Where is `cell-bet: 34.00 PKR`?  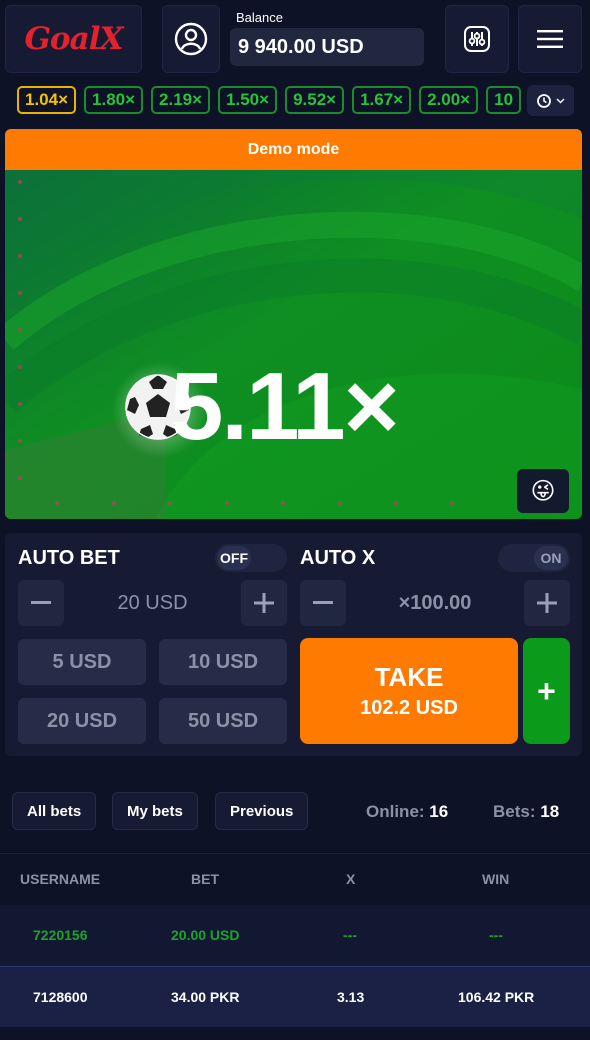
cell-bet: 34.00 PKR is located at coordinates (205, 997).